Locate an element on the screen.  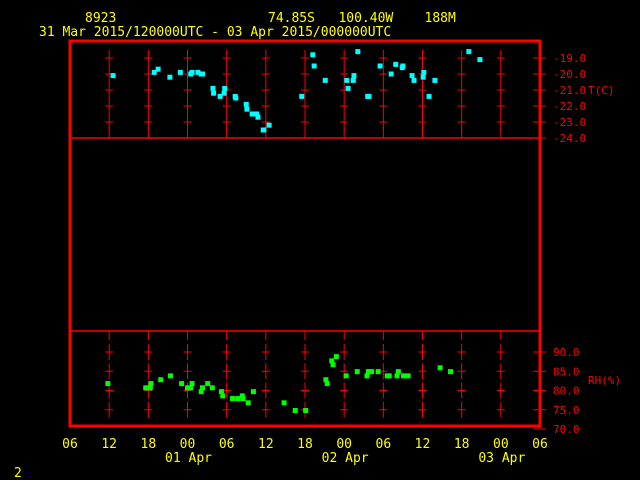
rh-tick-label: 75.0 is located at coordinates (566, 410).